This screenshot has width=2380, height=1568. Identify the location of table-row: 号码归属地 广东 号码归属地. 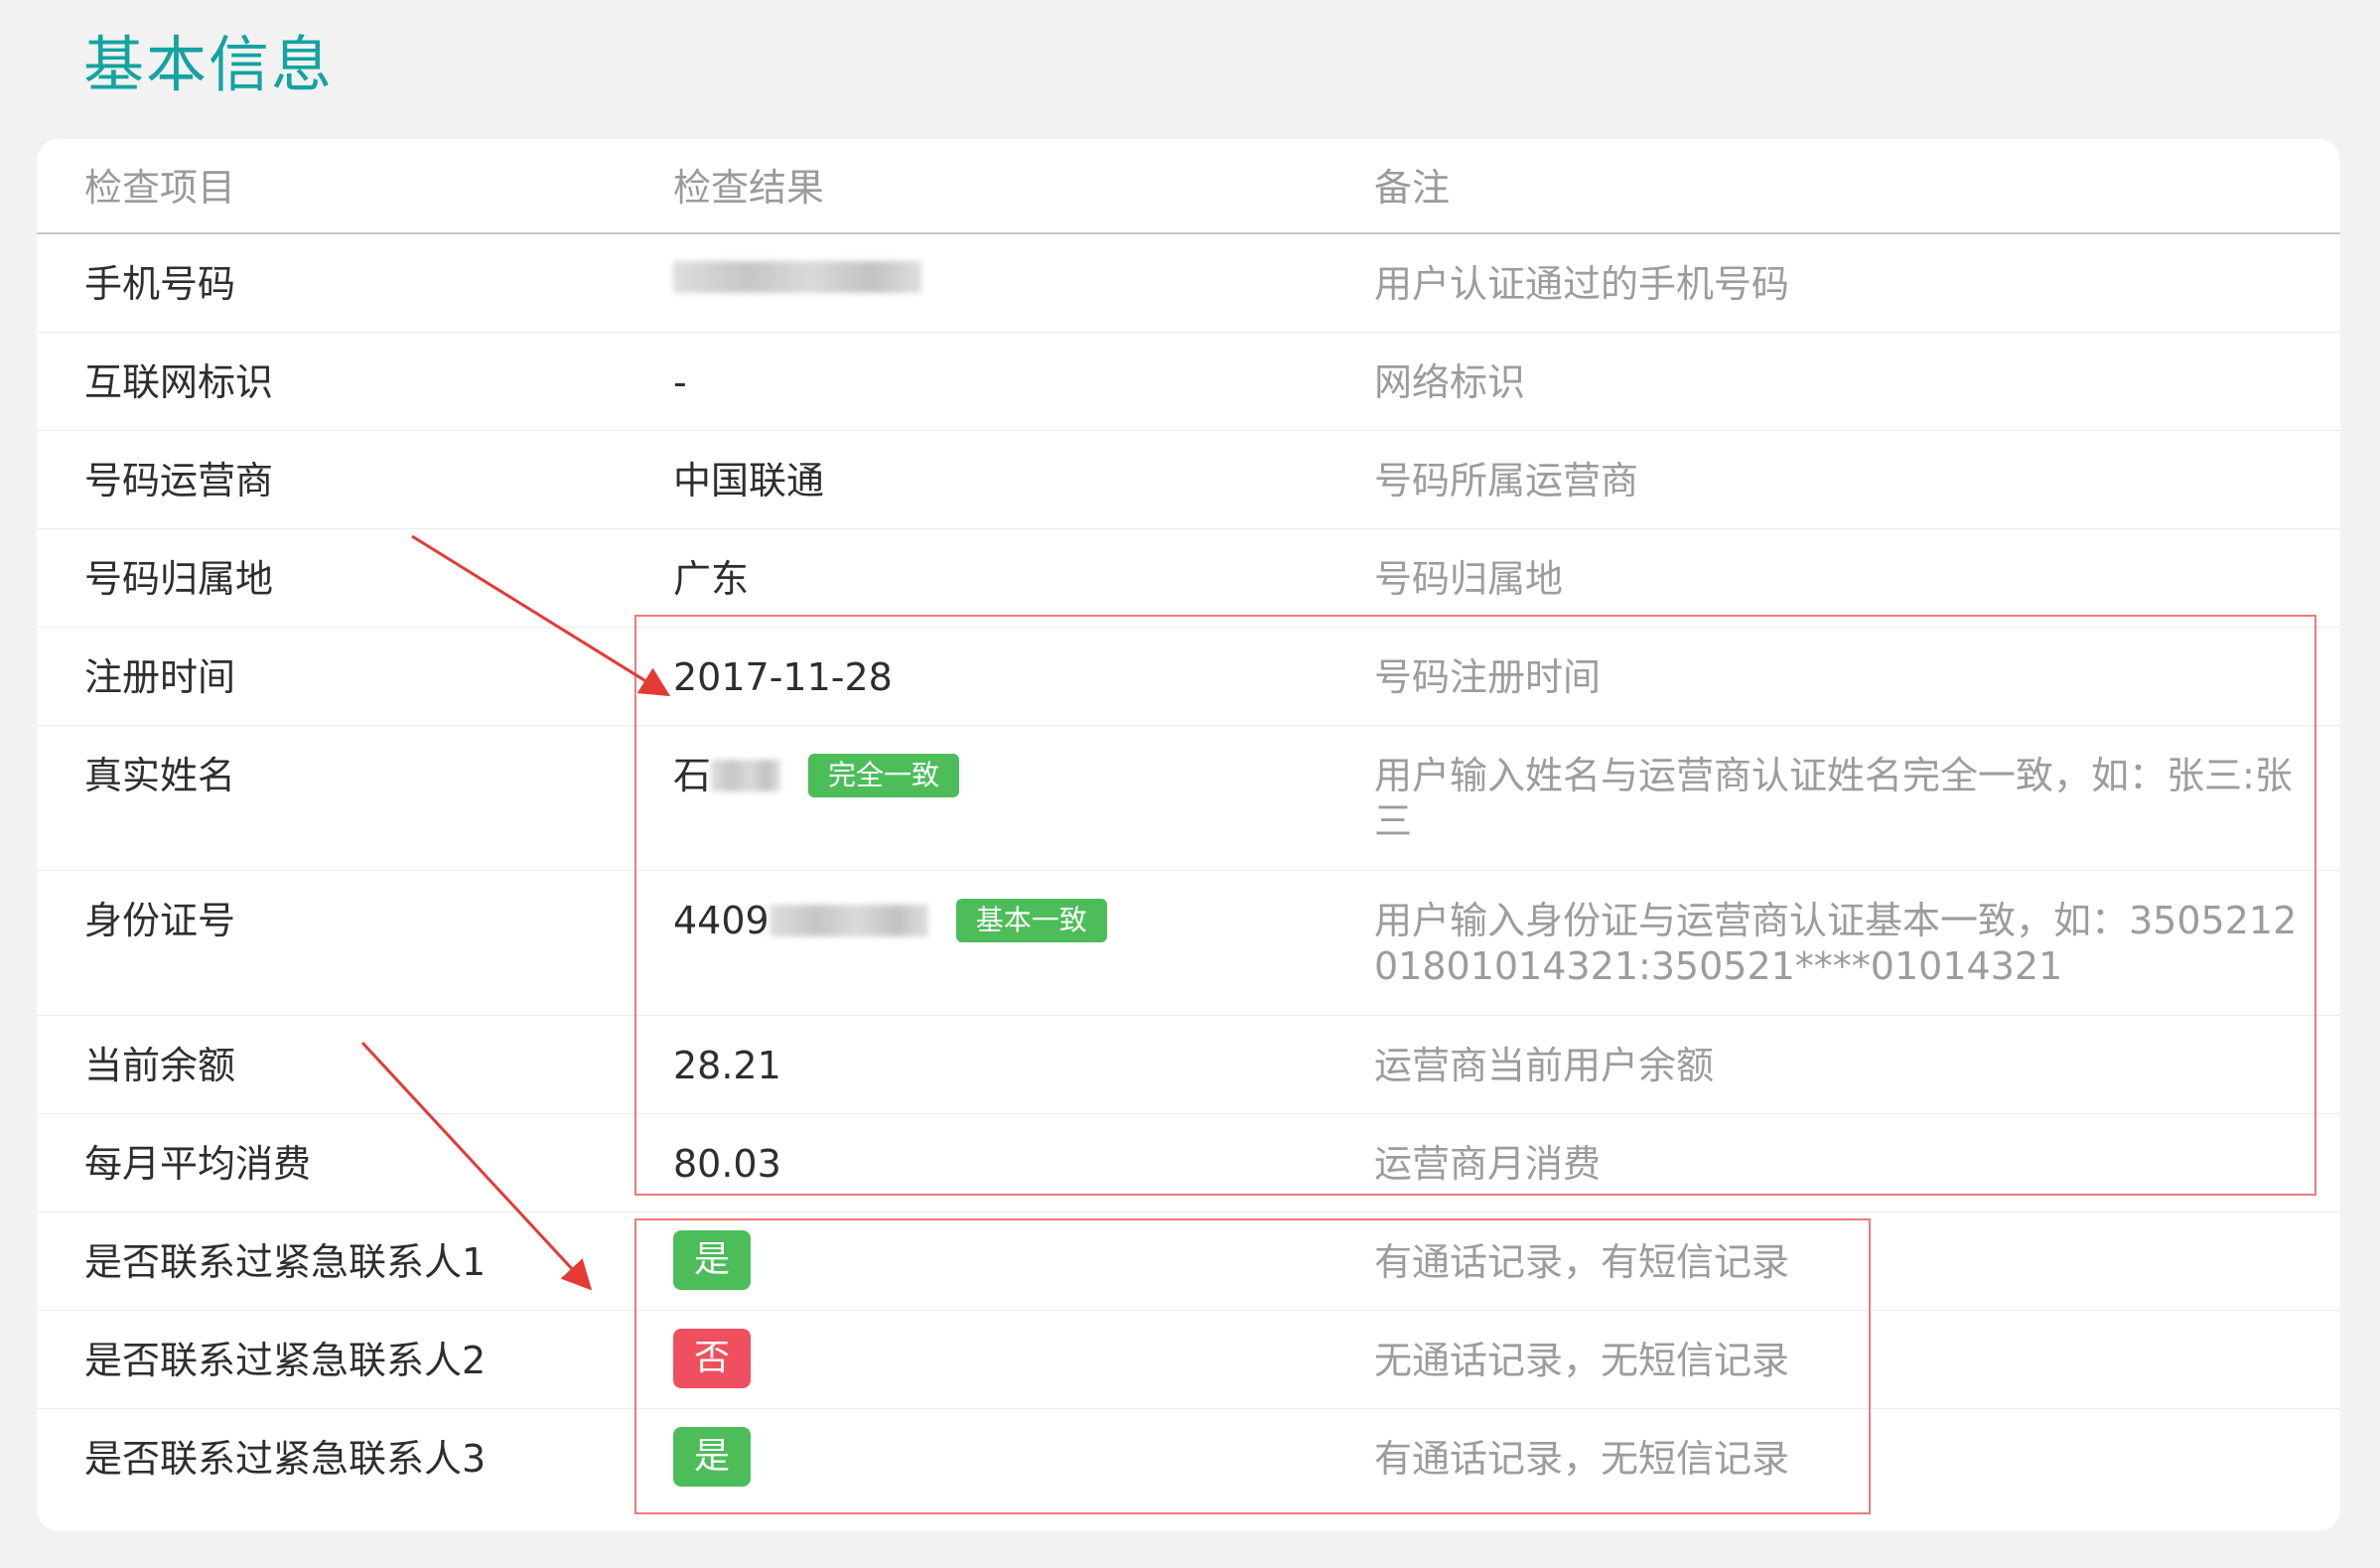
(1188, 578).